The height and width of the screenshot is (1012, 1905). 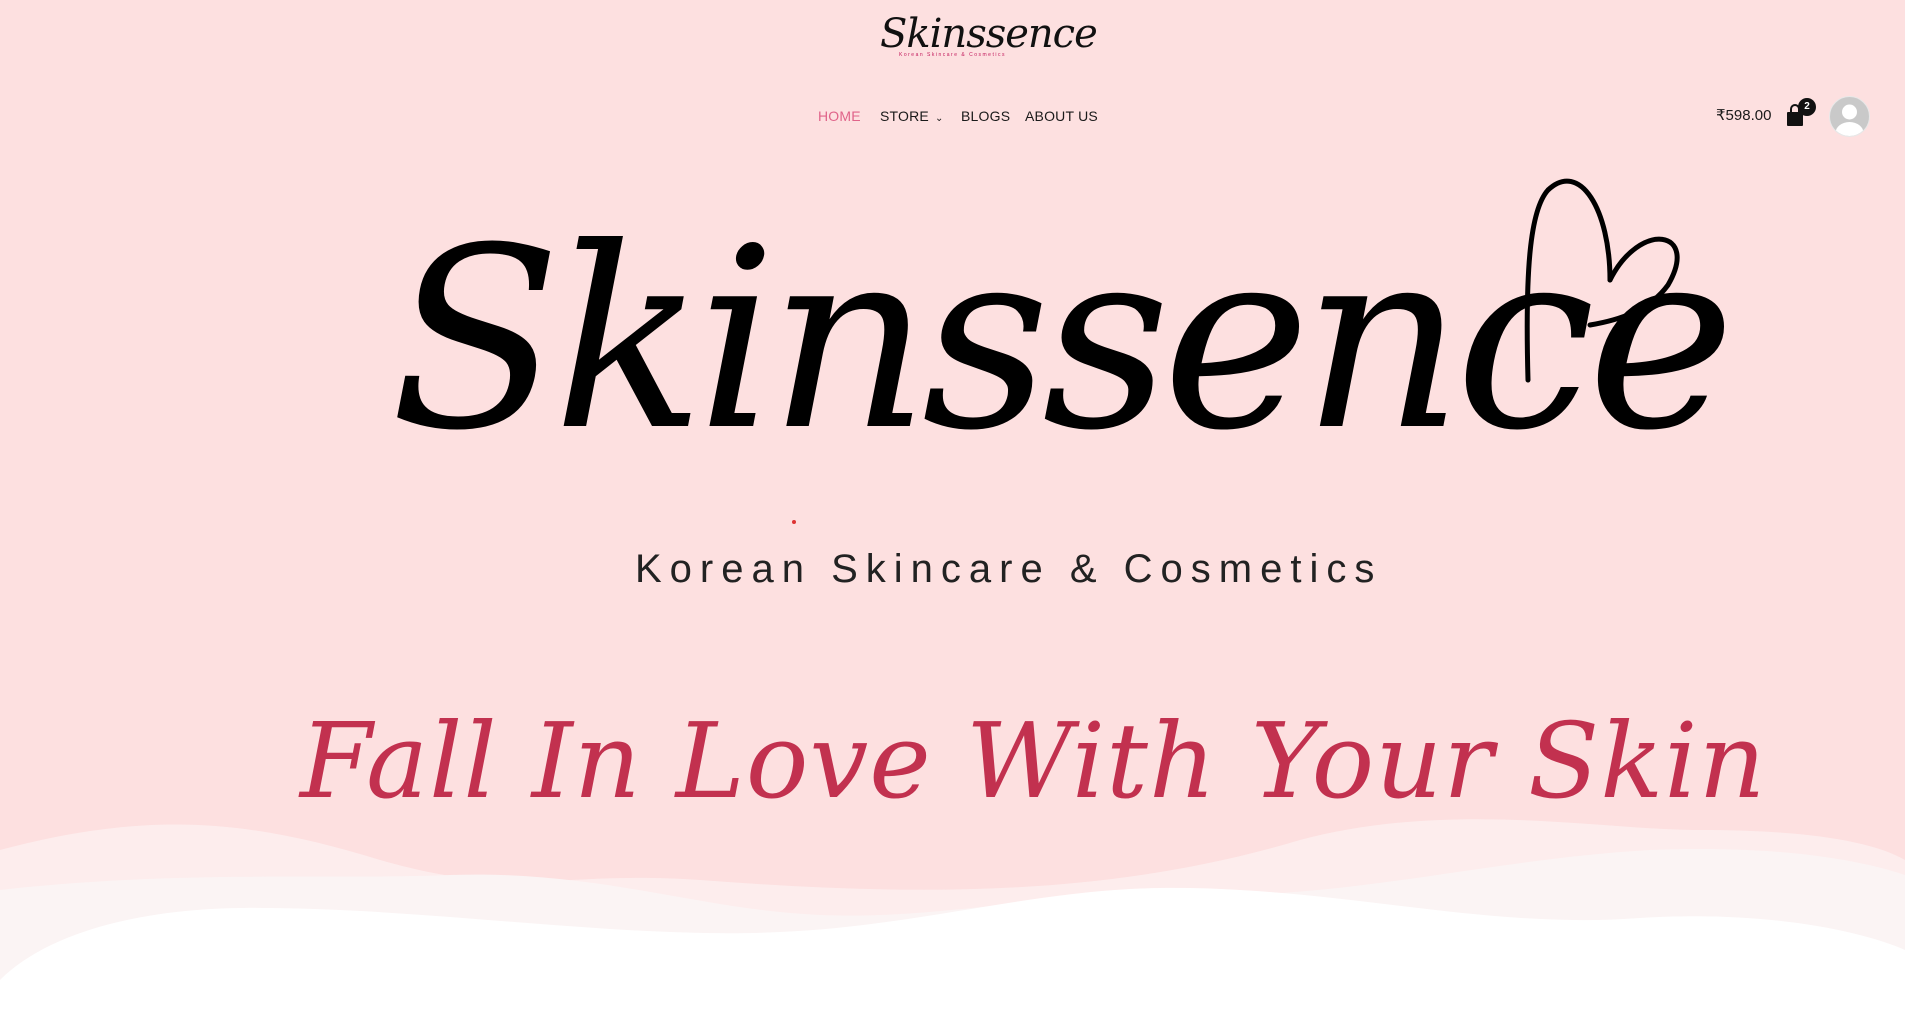 I want to click on hero-logo-tagline: Korean Skincare & Cosmetics, so click(x=1009, y=569).